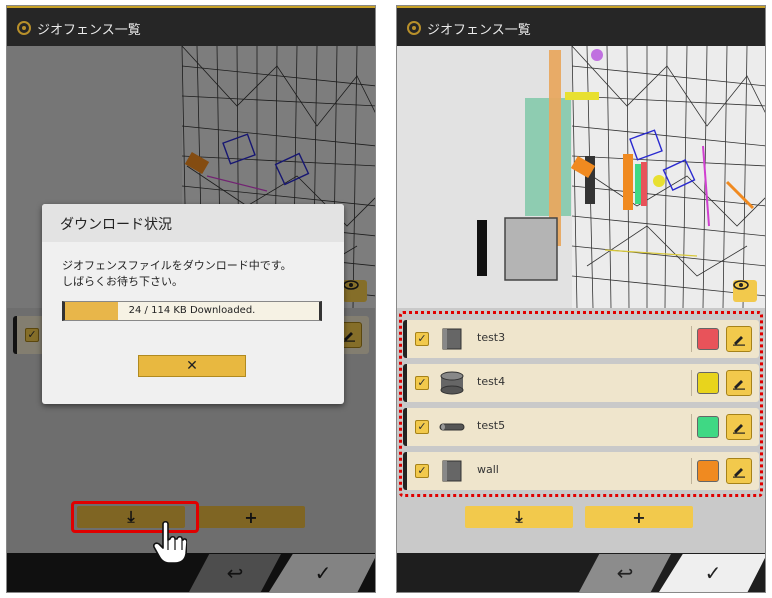 Image resolution: width=772 pixels, height=598 pixels. What do you see at coordinates (192, 366) in the screenshot?
I see `close-button: ✕` at bounding box center [192, 366].